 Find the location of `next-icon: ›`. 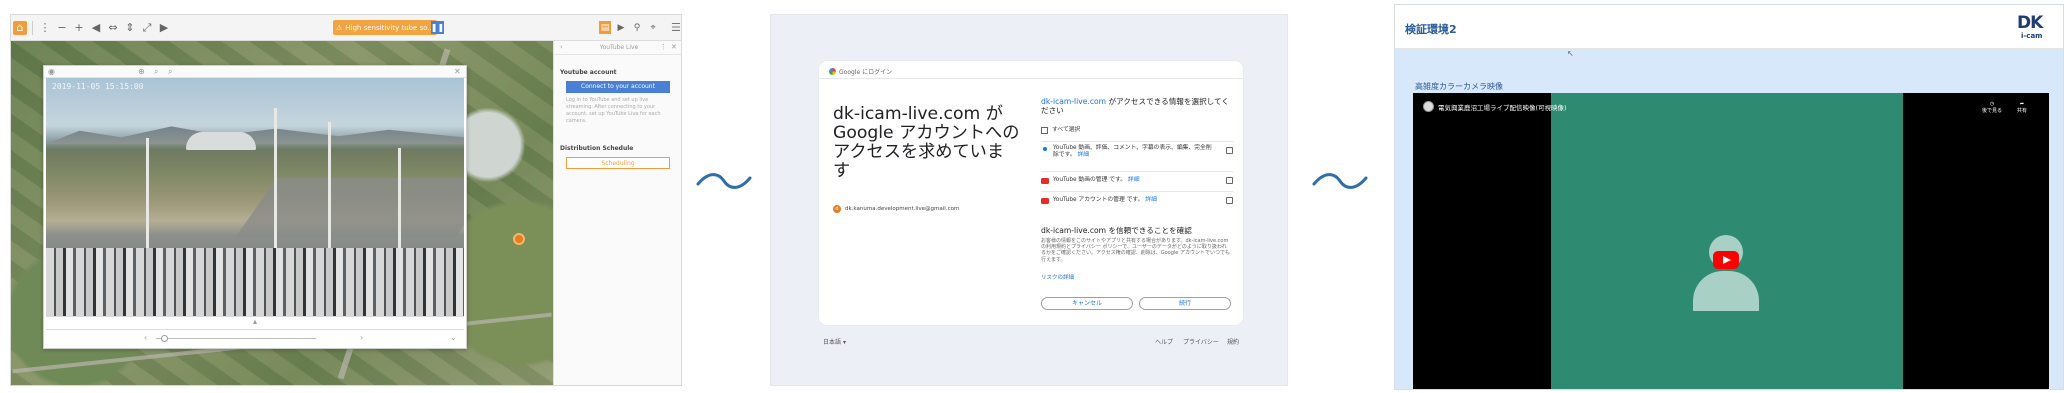

next-icon: › is located at coordinates (361, 337).